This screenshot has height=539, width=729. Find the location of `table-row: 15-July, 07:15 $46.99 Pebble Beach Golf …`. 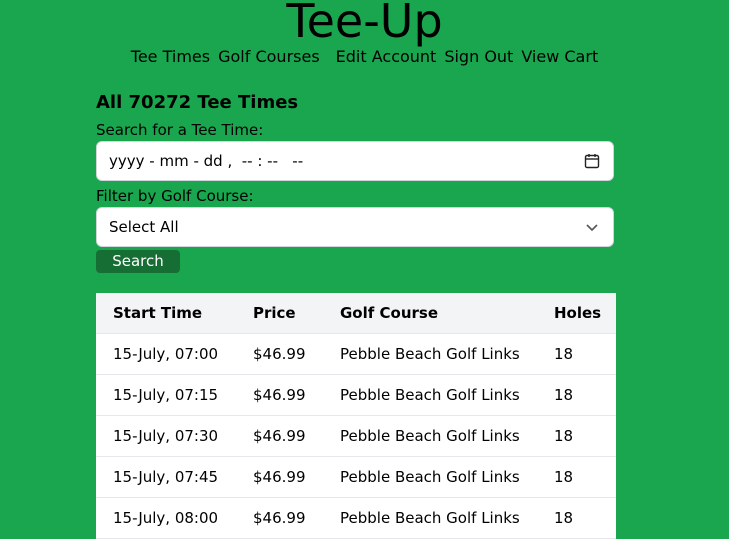

table-row: 15-July, 07:15 $46.99 Pebble Beach Golf … is located at coordinates (356, 395).